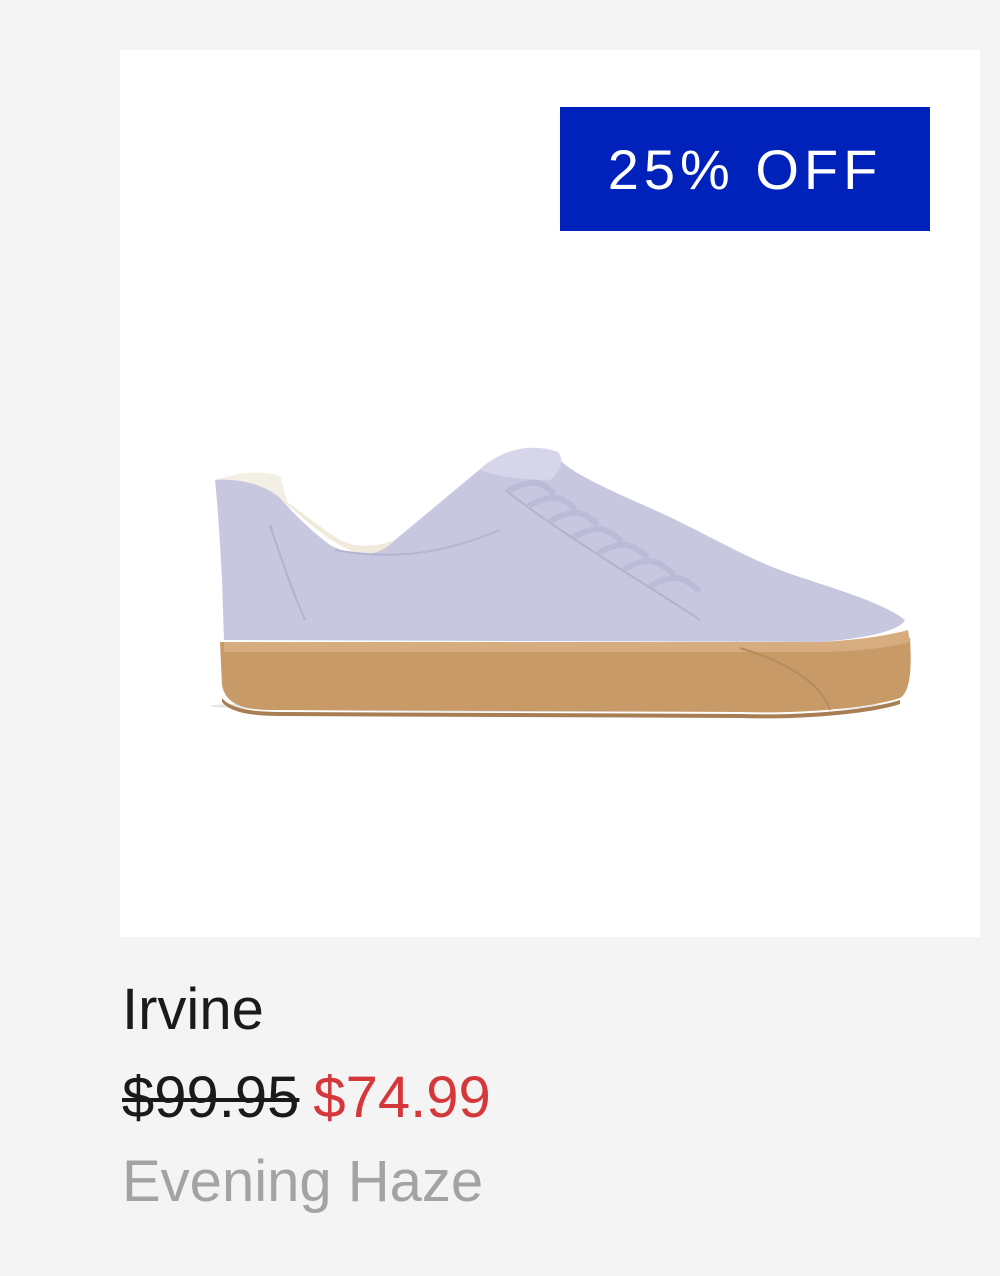 The width and height of the screenshot is (1000, 1276). I want to click on discount-badge-label: 25% OFF, so click(745, 169).